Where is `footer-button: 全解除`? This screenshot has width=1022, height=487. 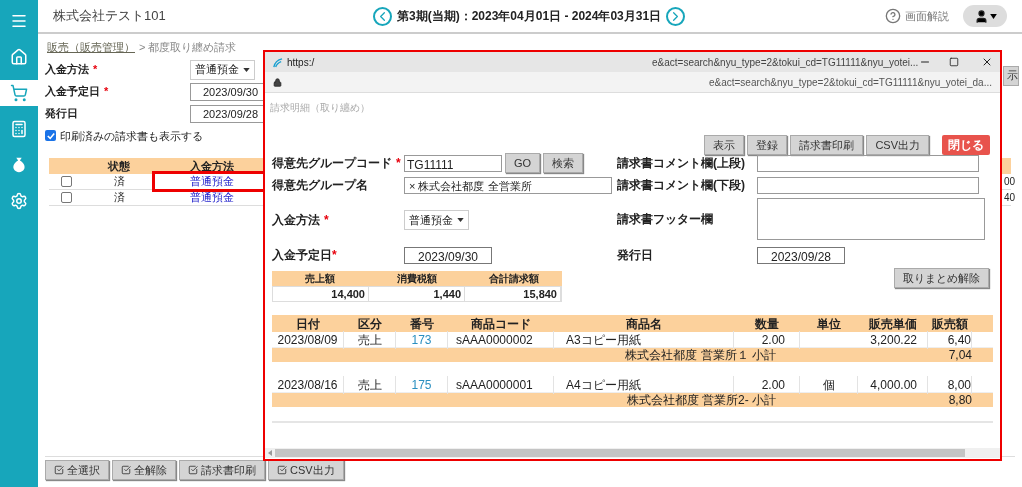
footer-button: 全解除 is located at coordinates (144, 470).